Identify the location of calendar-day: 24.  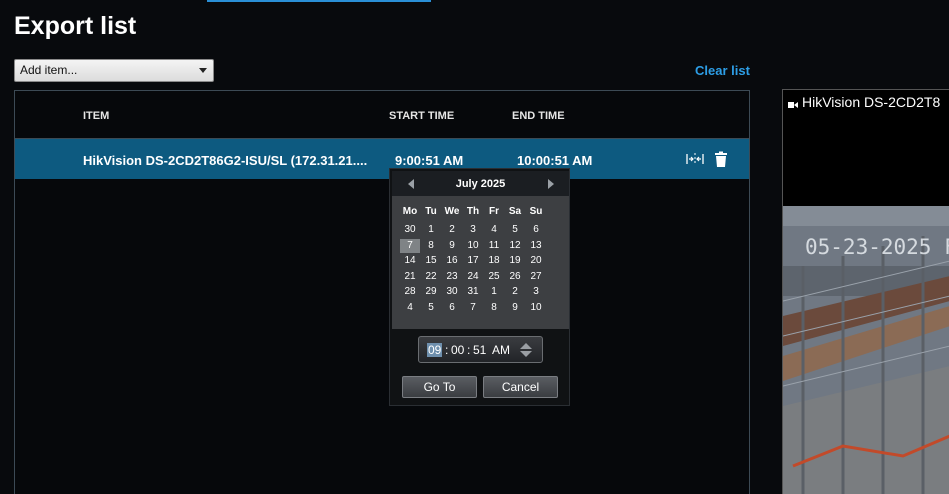
(473, 277).